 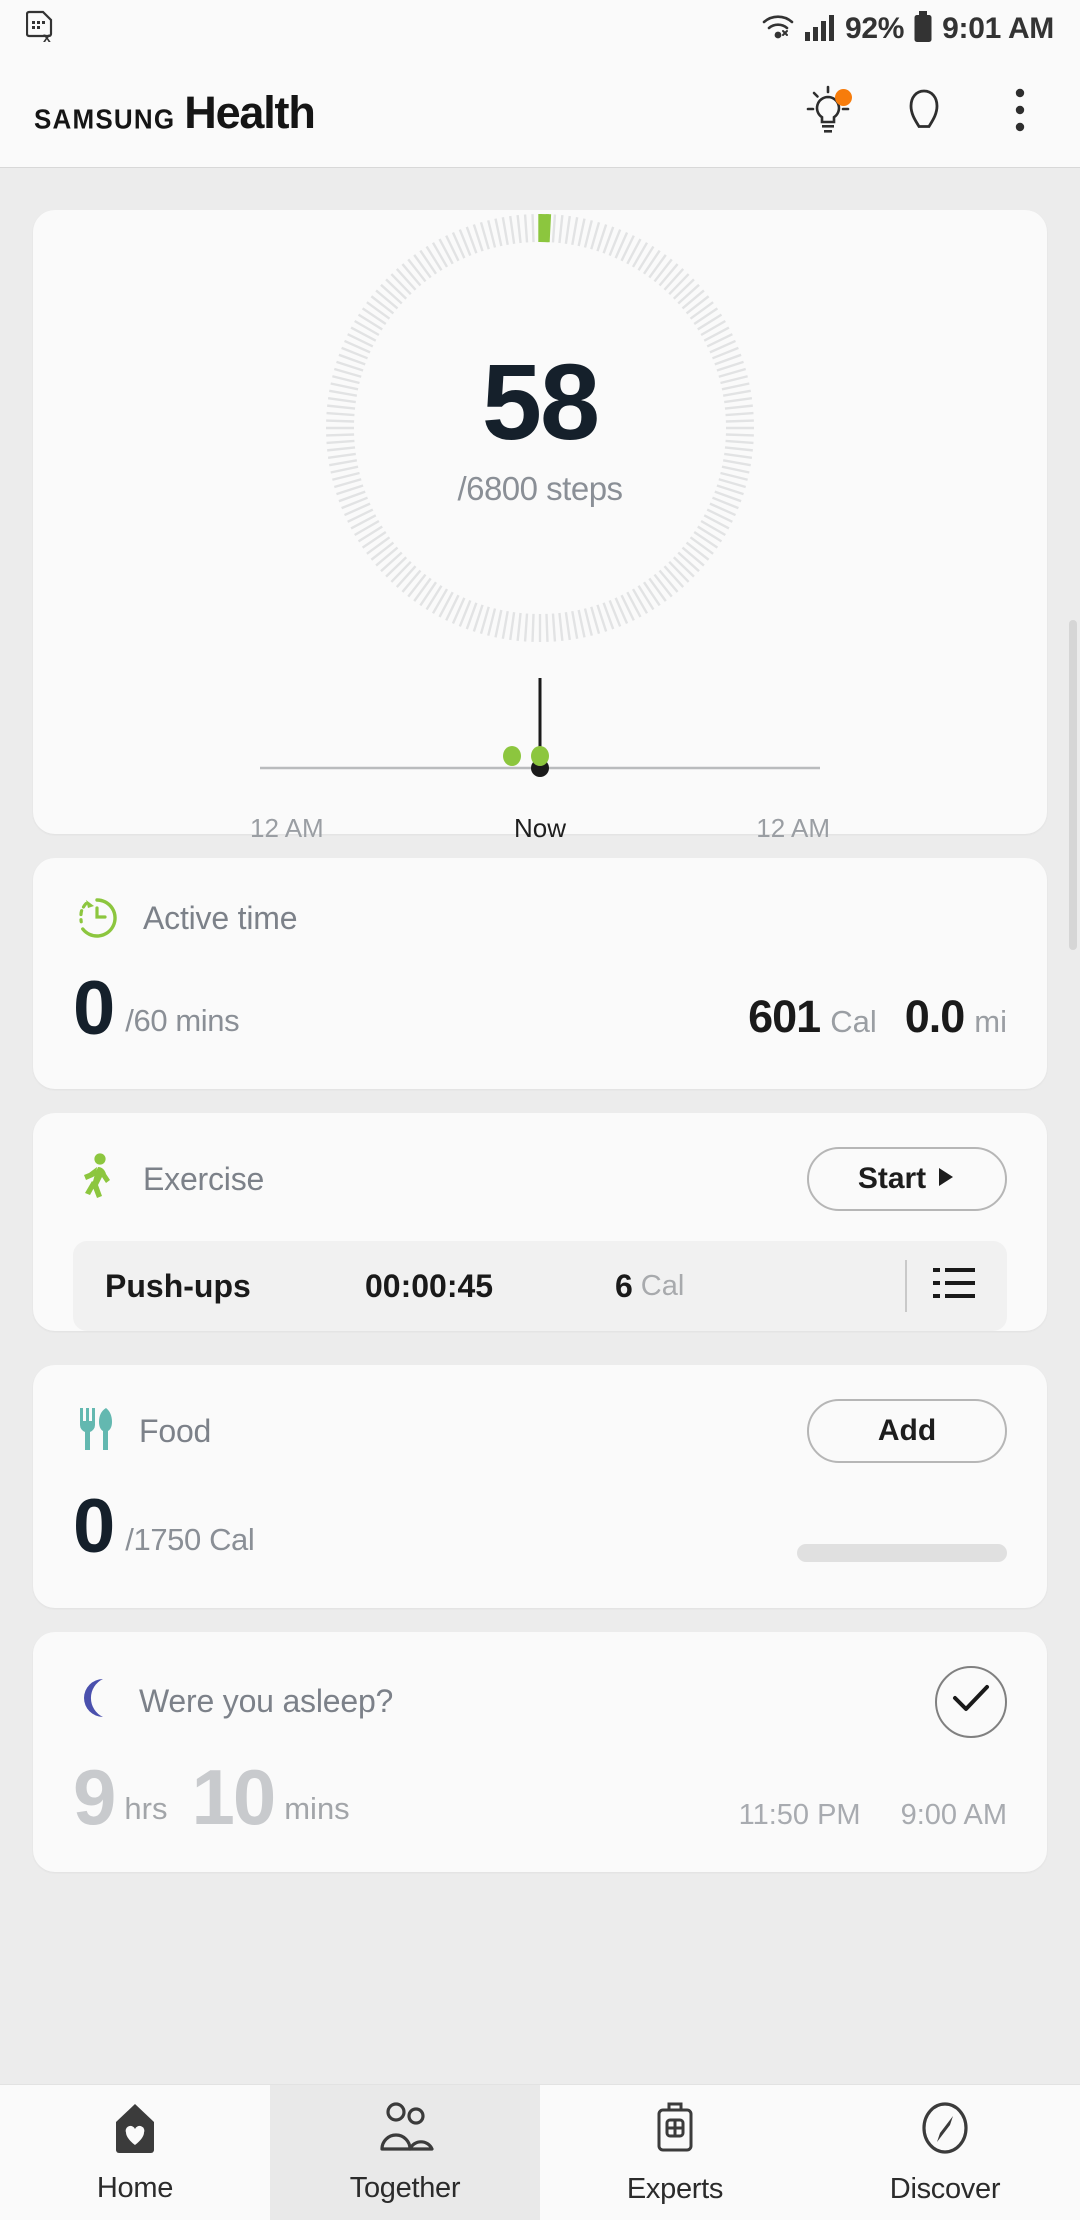 I want to click on list-icon, so click(x=954, y=1286).